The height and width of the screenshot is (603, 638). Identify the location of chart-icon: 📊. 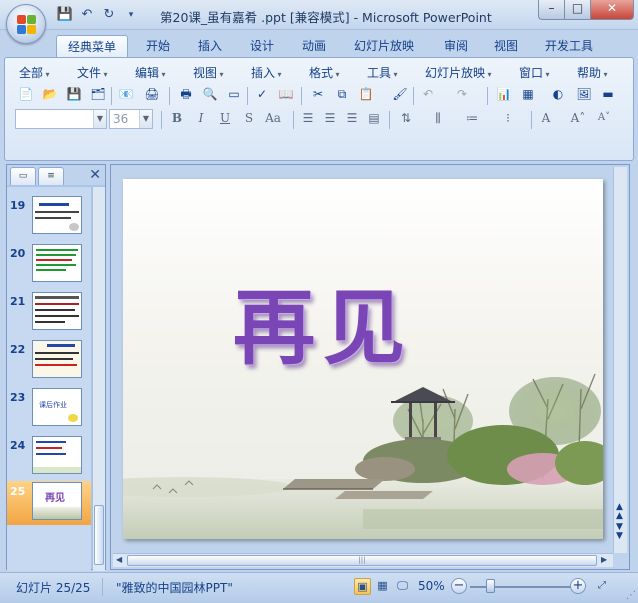
(504, 94).